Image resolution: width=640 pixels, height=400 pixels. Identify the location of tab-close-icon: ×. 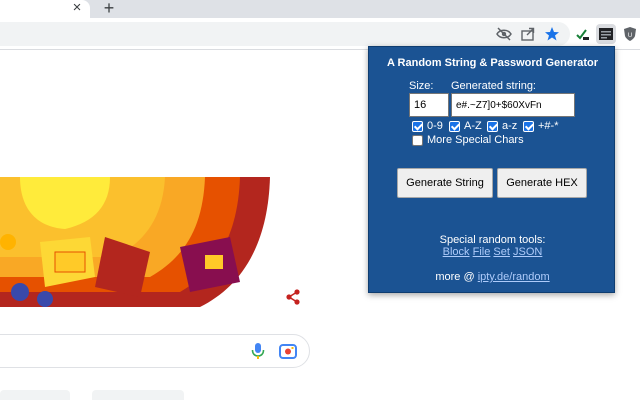
(77, 8).